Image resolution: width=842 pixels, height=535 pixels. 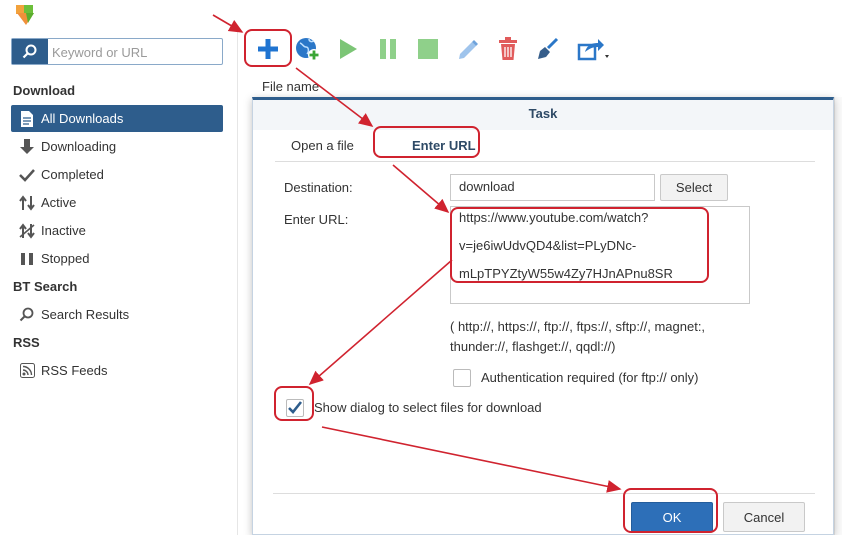 I want to click on show-dialog-checkbox, so click(x=295, y=408).